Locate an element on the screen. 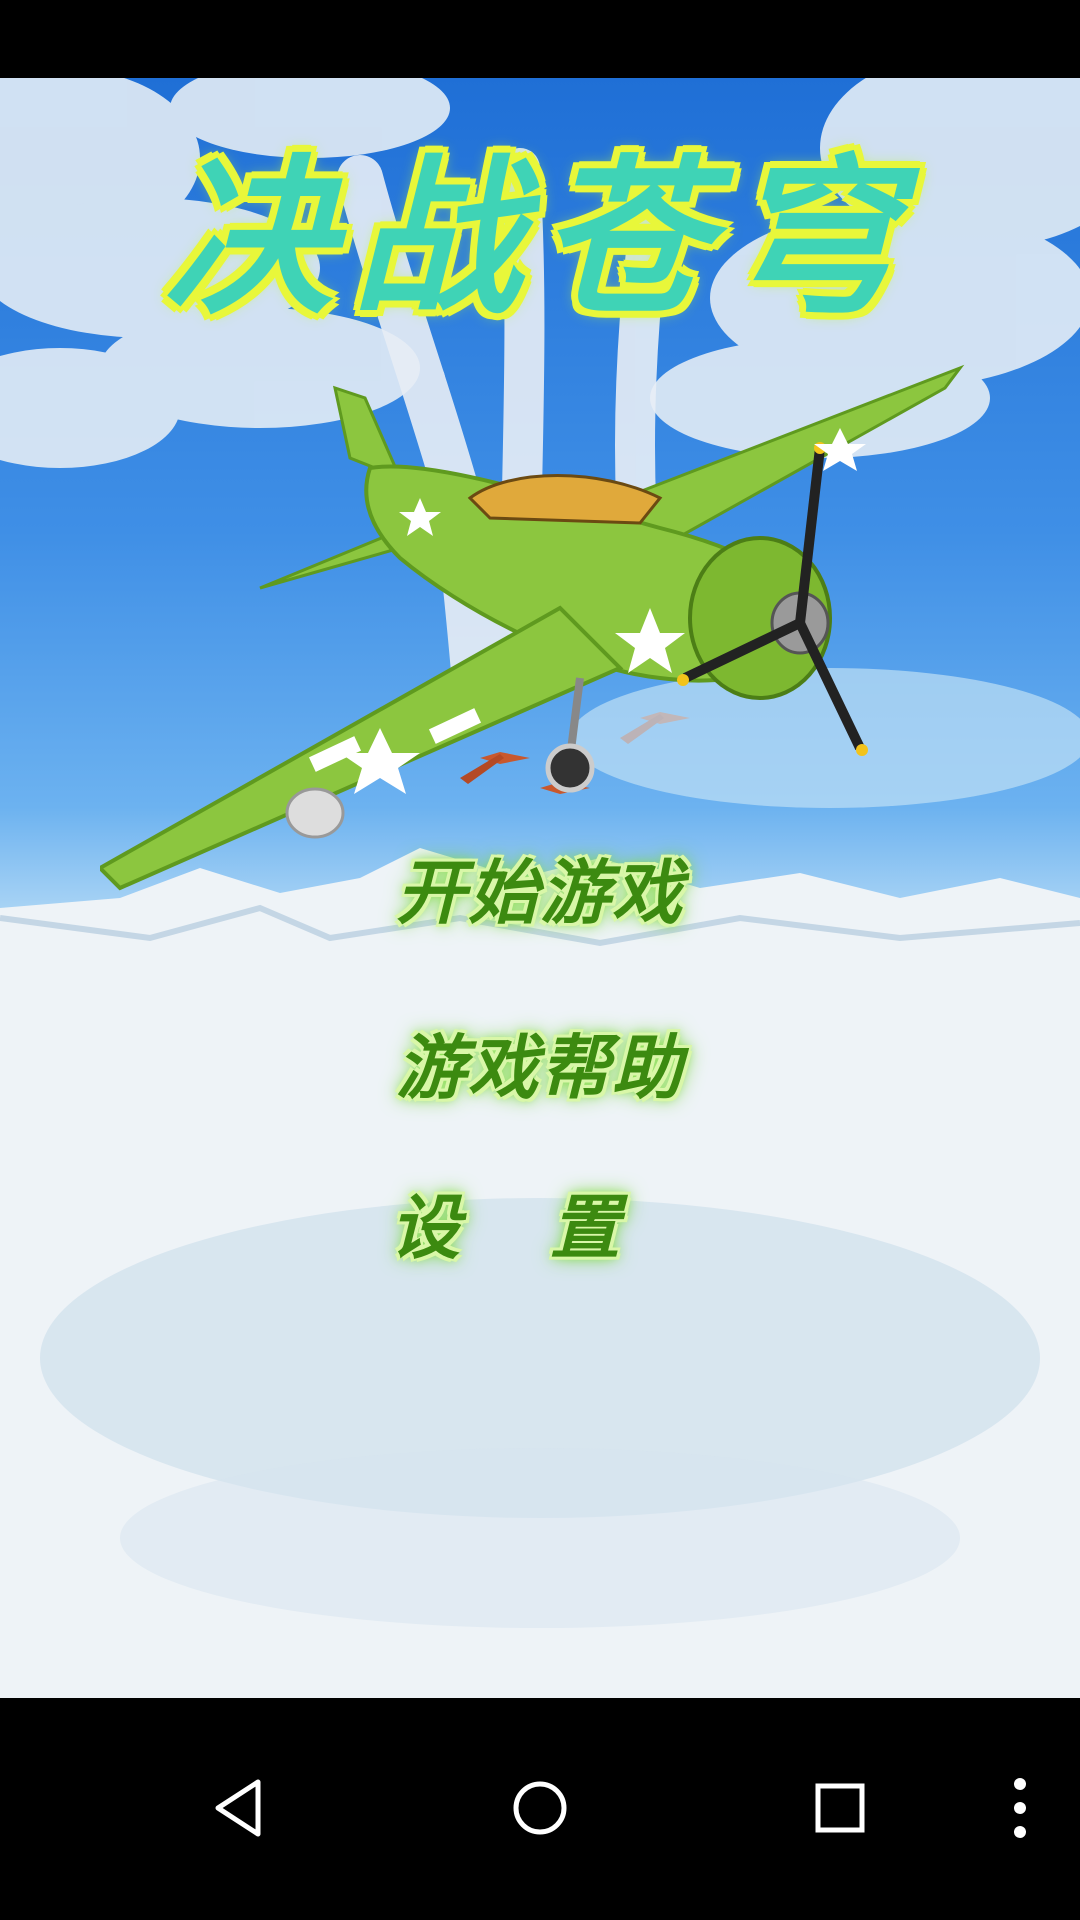 This screenshot has width=1080, height=1920. status-bar is located at coordinates (540, 39).